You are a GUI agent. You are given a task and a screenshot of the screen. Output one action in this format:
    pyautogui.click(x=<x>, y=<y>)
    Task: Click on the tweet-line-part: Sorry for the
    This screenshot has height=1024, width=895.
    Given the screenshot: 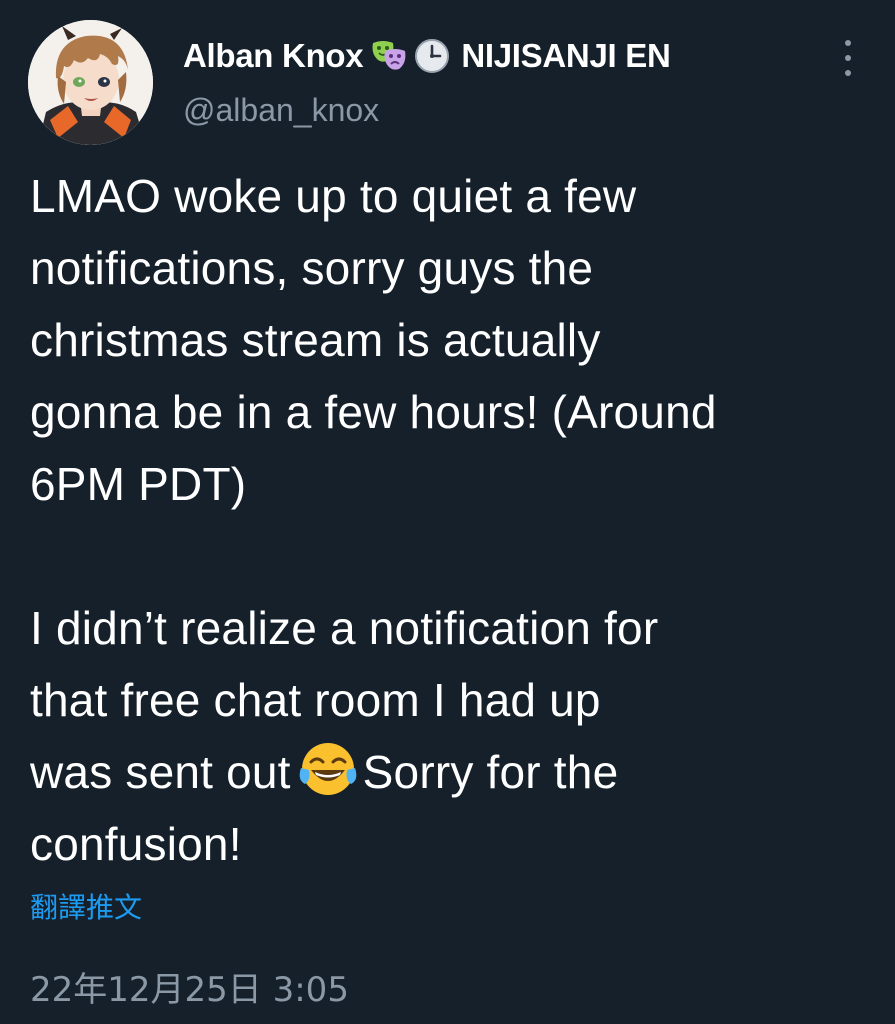 What is the action you would take?
    pyautogui.click(x=490, y=772)
    